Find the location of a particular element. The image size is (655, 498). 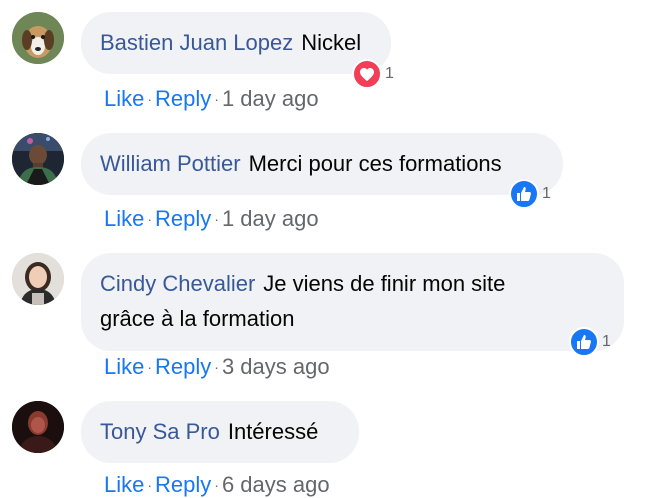

comment-bubble: William Pottier Merci pour ces formations is located at coordinates (322, 164).